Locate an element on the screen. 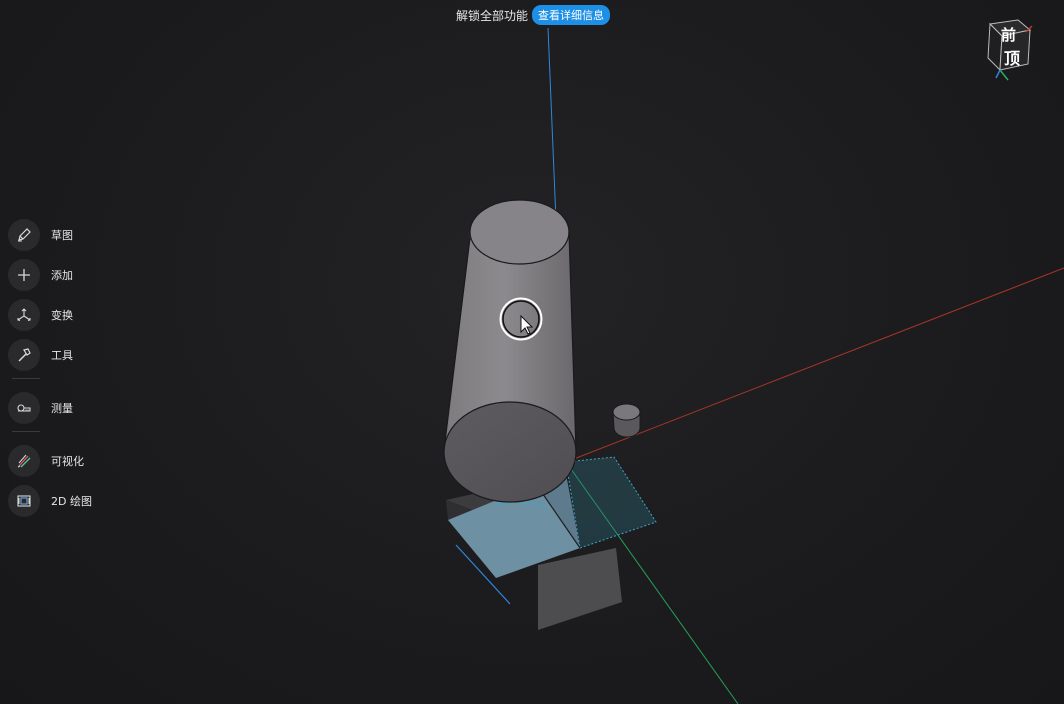 The image size is (1064, 704). axis-x-line is located at coordinates (814, 365).